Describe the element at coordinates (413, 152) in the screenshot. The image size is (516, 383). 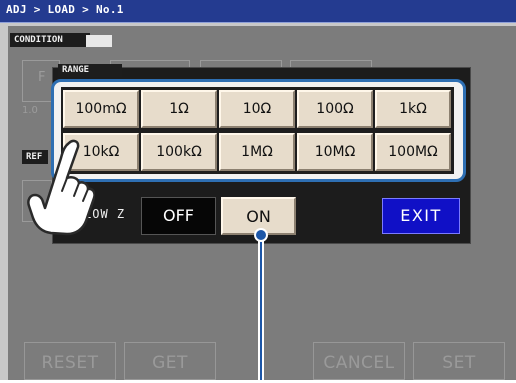
I see `range-button-100mohm: 100MΩ` at that location.